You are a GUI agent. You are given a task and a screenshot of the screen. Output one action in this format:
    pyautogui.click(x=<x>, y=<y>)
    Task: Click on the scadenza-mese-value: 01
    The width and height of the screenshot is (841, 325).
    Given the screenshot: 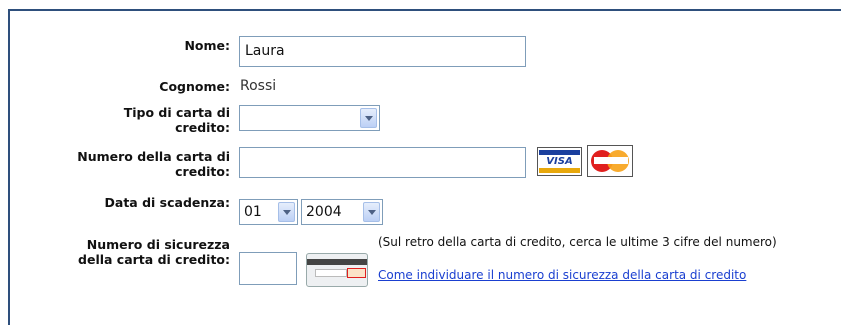 What is the action you would take?
    pyautogui.click(x=253, y=212)
    